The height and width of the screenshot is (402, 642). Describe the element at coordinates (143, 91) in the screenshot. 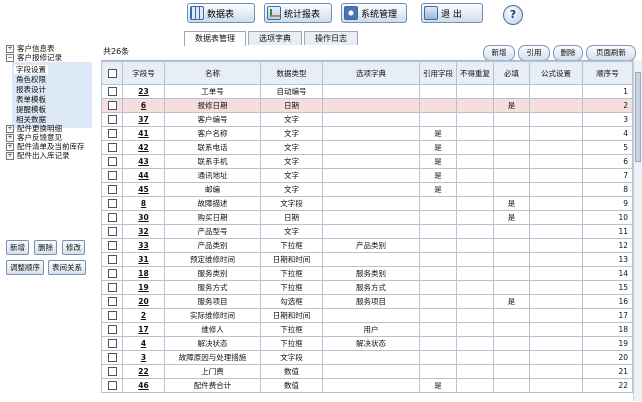

I see `cell-no: 23` at that location.